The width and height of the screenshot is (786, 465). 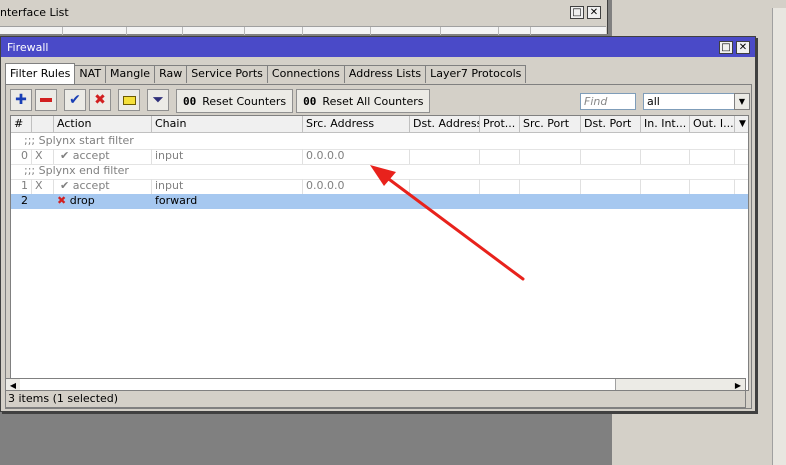 I want to click on reset-counters-button: 00 Reset Counters, so click(x=235, y=101).